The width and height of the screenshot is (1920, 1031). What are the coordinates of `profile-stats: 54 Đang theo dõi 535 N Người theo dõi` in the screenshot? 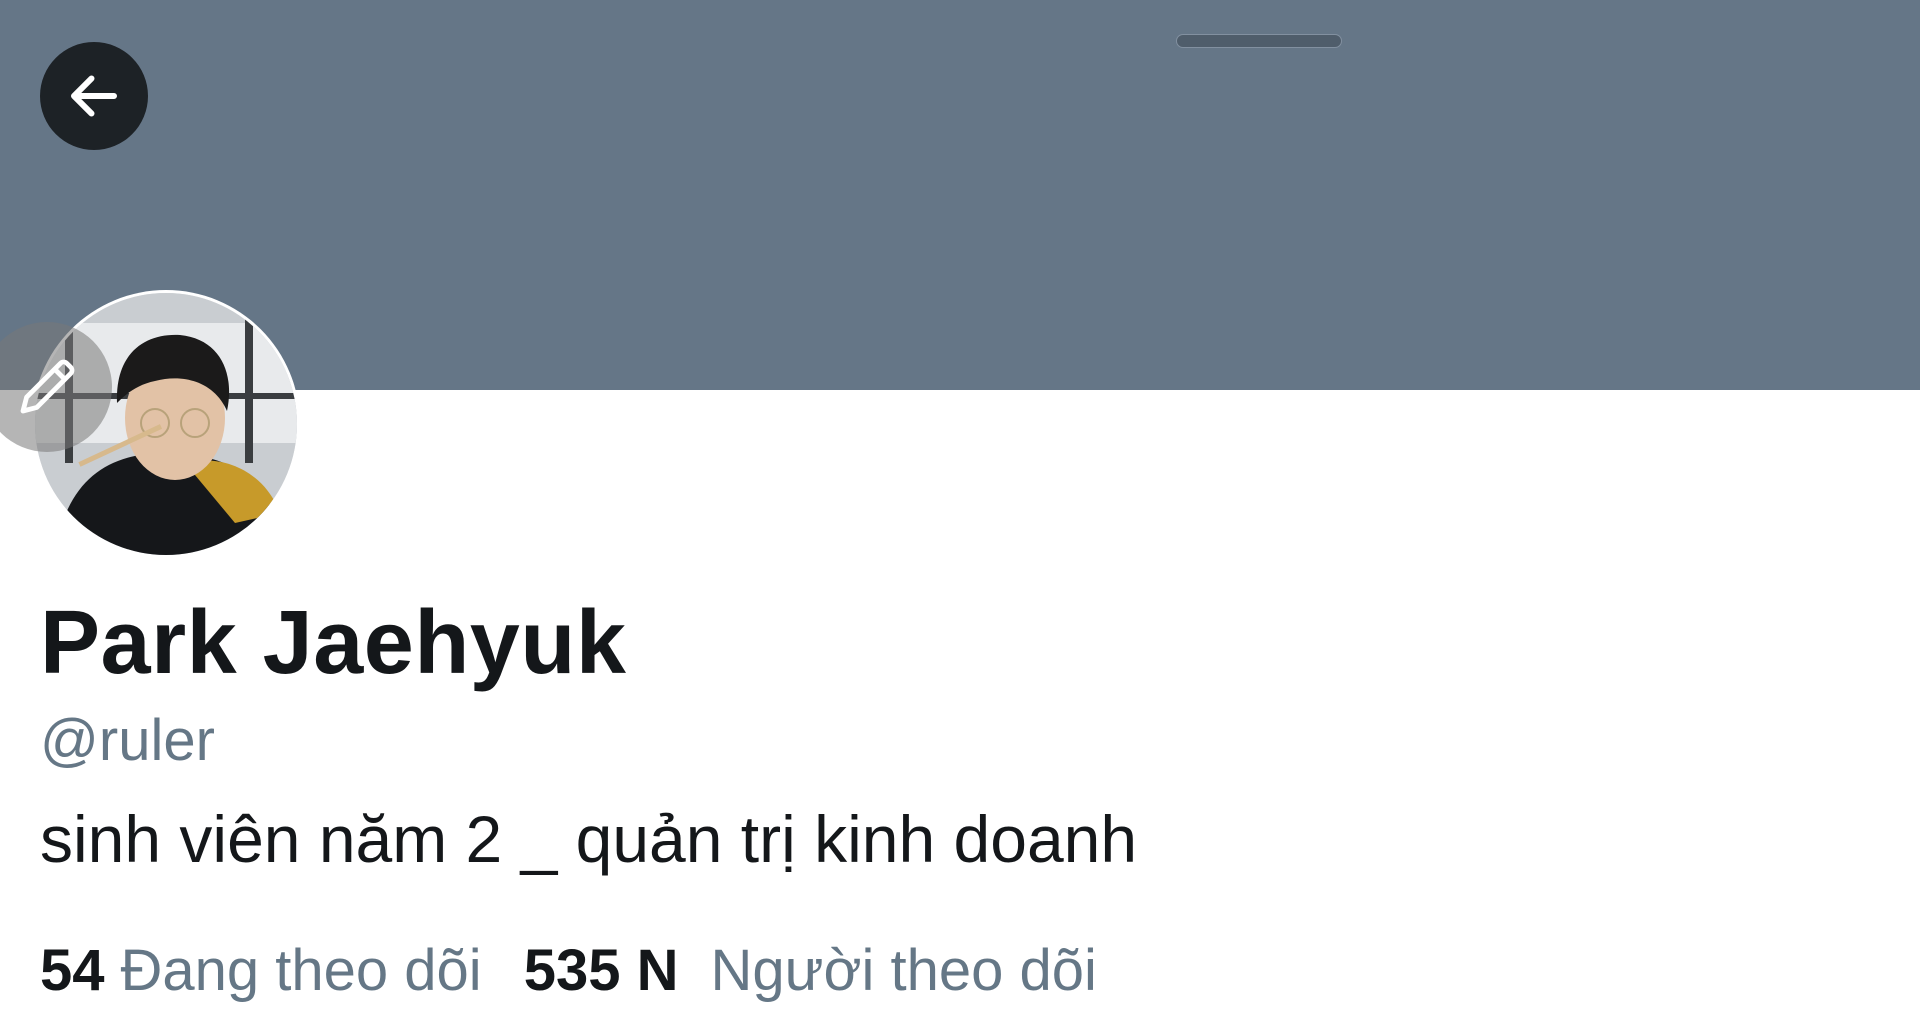 It's located at (568, 971).